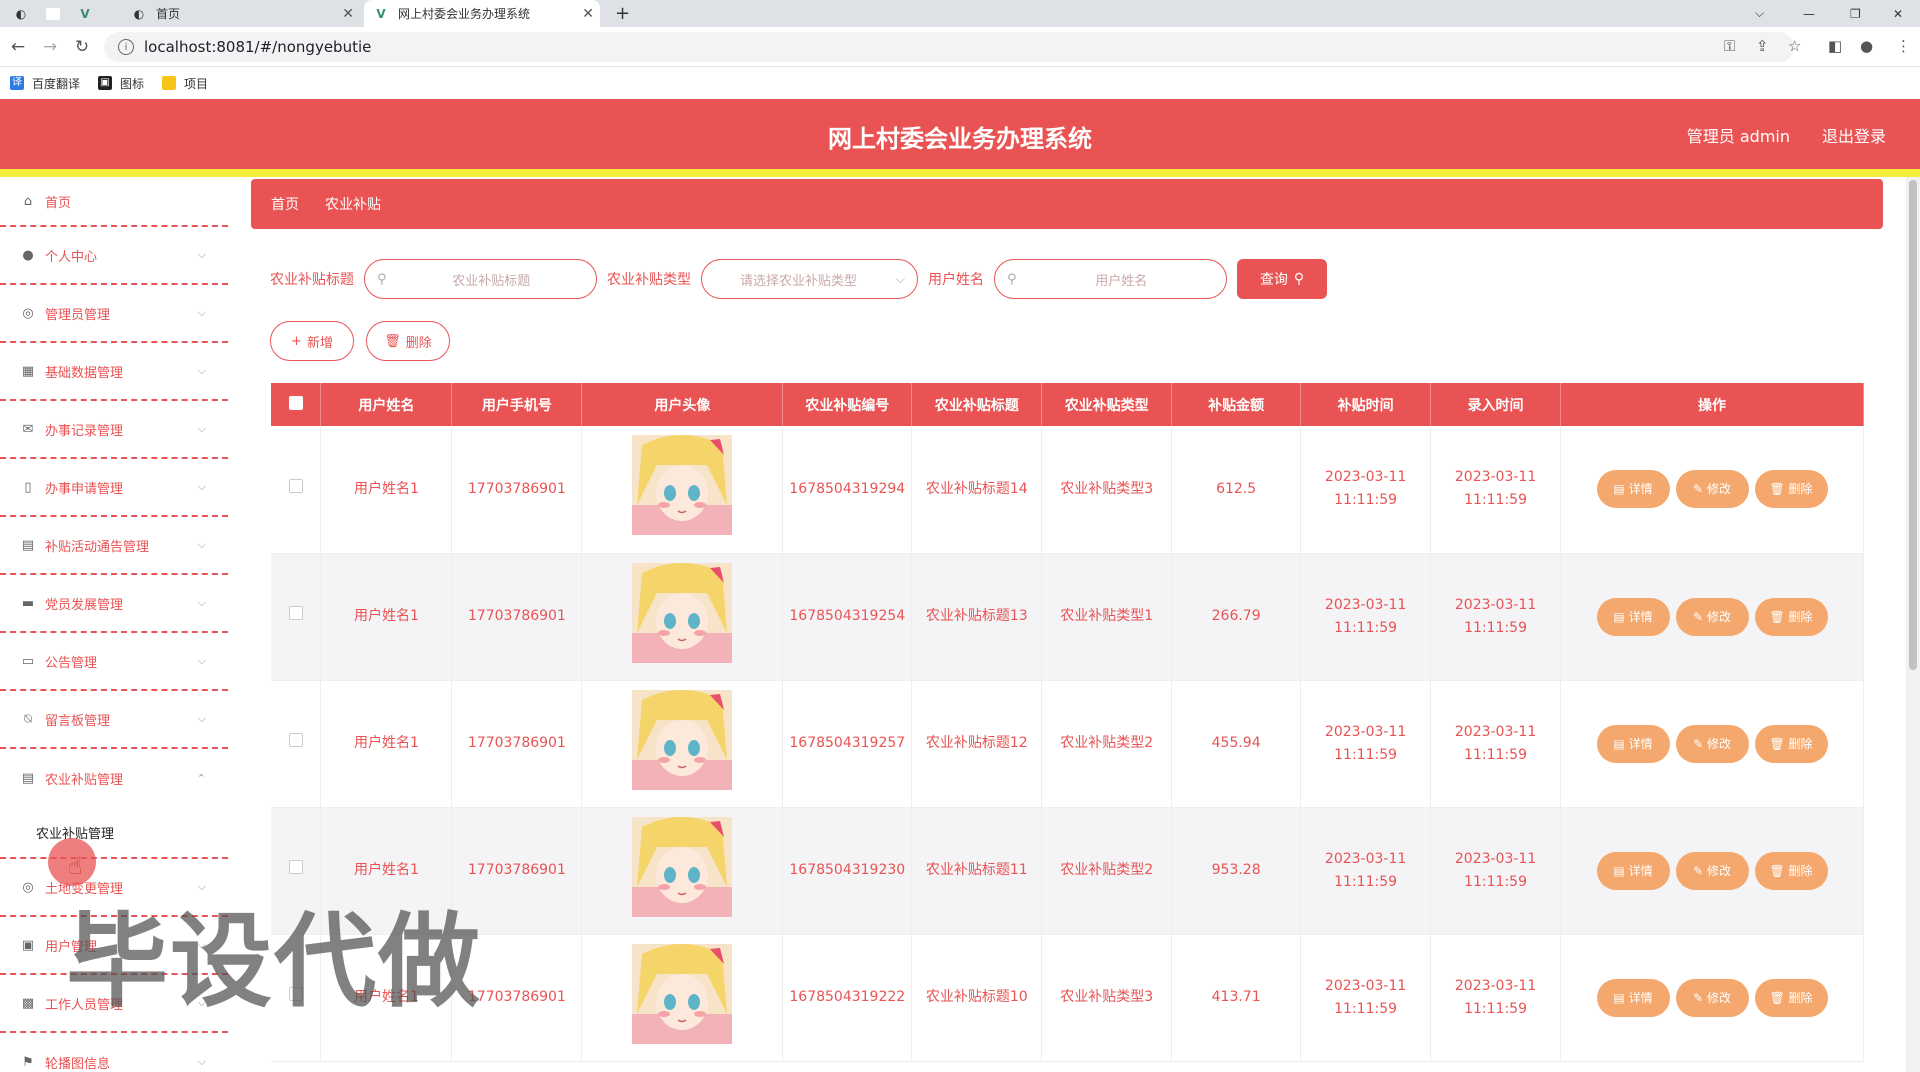 The image size is (1920, 1072). I want to click on plus-icon: +, so click(296, 341).